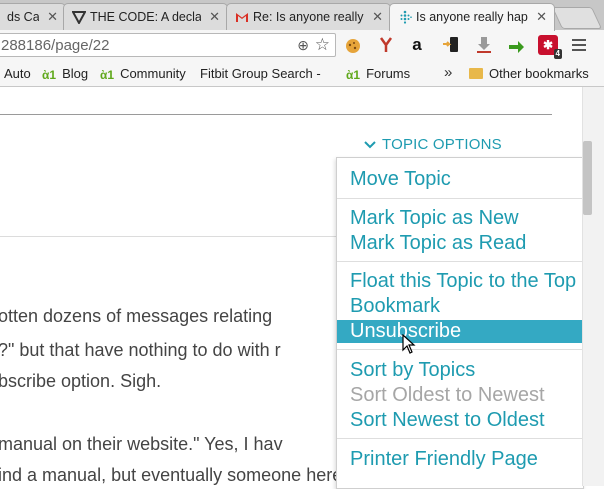 Image resolution: width=604 pixels, height=489 pixels. I want to click on topic-options-label: TOPIC OPTIONS, so click(442, 144).